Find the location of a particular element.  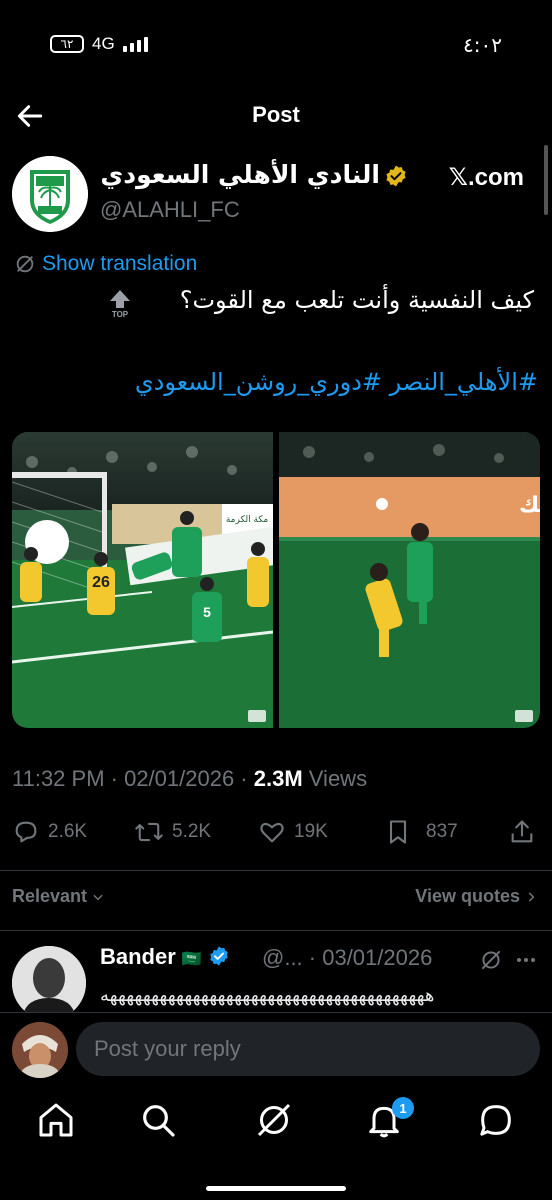

reply-text: هههههههههههههههههههههههههههههههههههههههه is located at coordinates (267, 995).